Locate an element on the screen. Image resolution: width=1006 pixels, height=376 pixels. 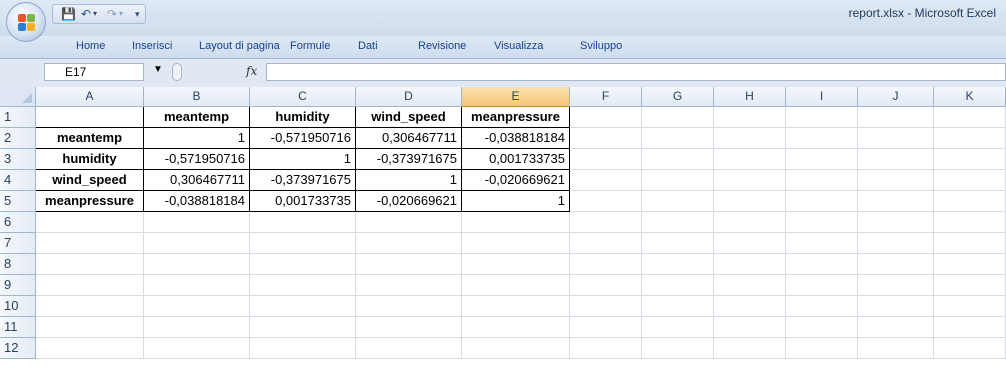
cell-h4 is located at coordinates (750, 180).